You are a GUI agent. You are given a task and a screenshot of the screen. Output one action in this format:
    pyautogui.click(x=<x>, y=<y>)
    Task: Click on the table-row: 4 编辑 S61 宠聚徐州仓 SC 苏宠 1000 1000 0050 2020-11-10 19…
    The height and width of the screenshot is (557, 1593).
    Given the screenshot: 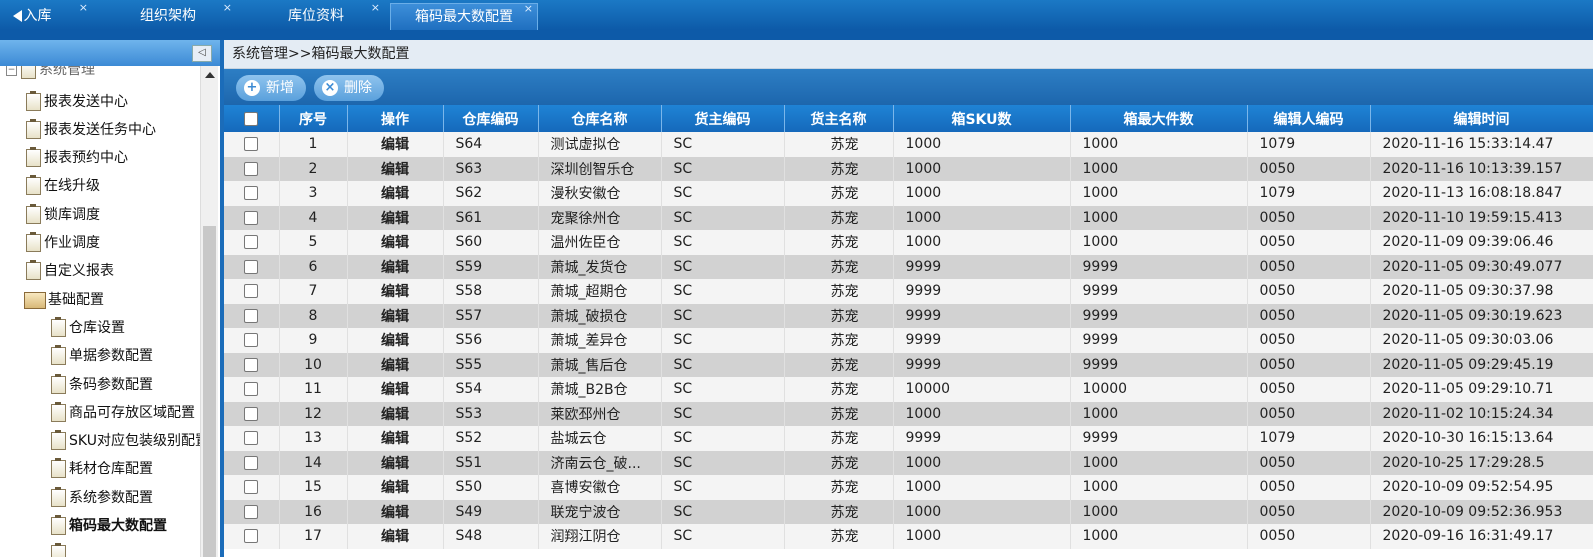 What is the action you would take?
    pyautogui.click(x=908, y=217)
    